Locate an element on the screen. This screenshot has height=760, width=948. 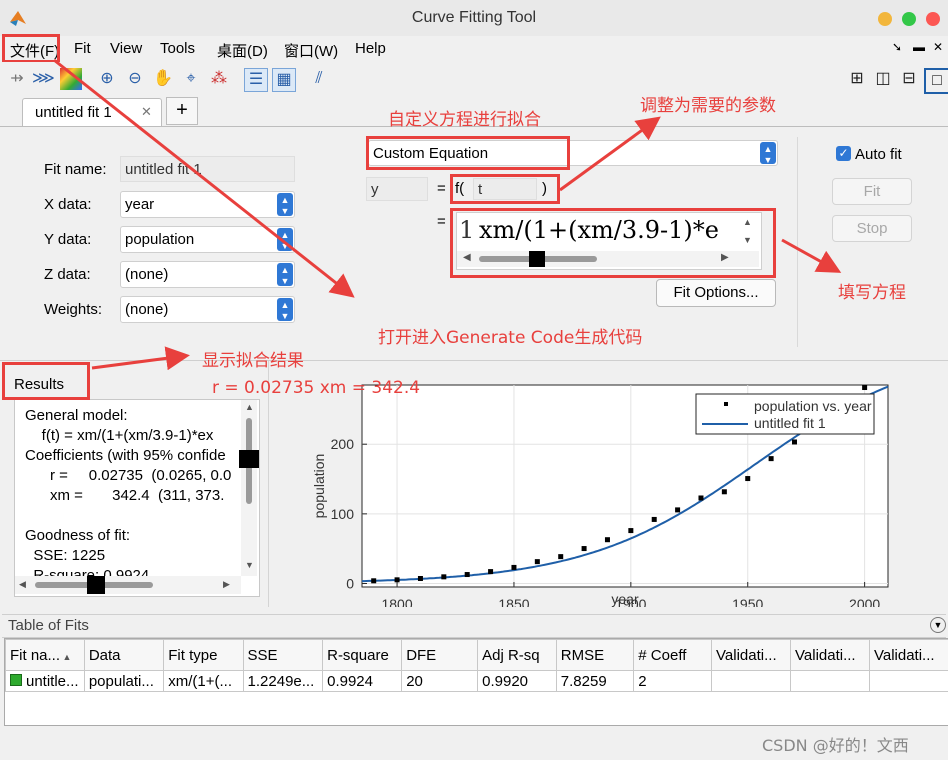
results-line is located at coordinates (131, 516).